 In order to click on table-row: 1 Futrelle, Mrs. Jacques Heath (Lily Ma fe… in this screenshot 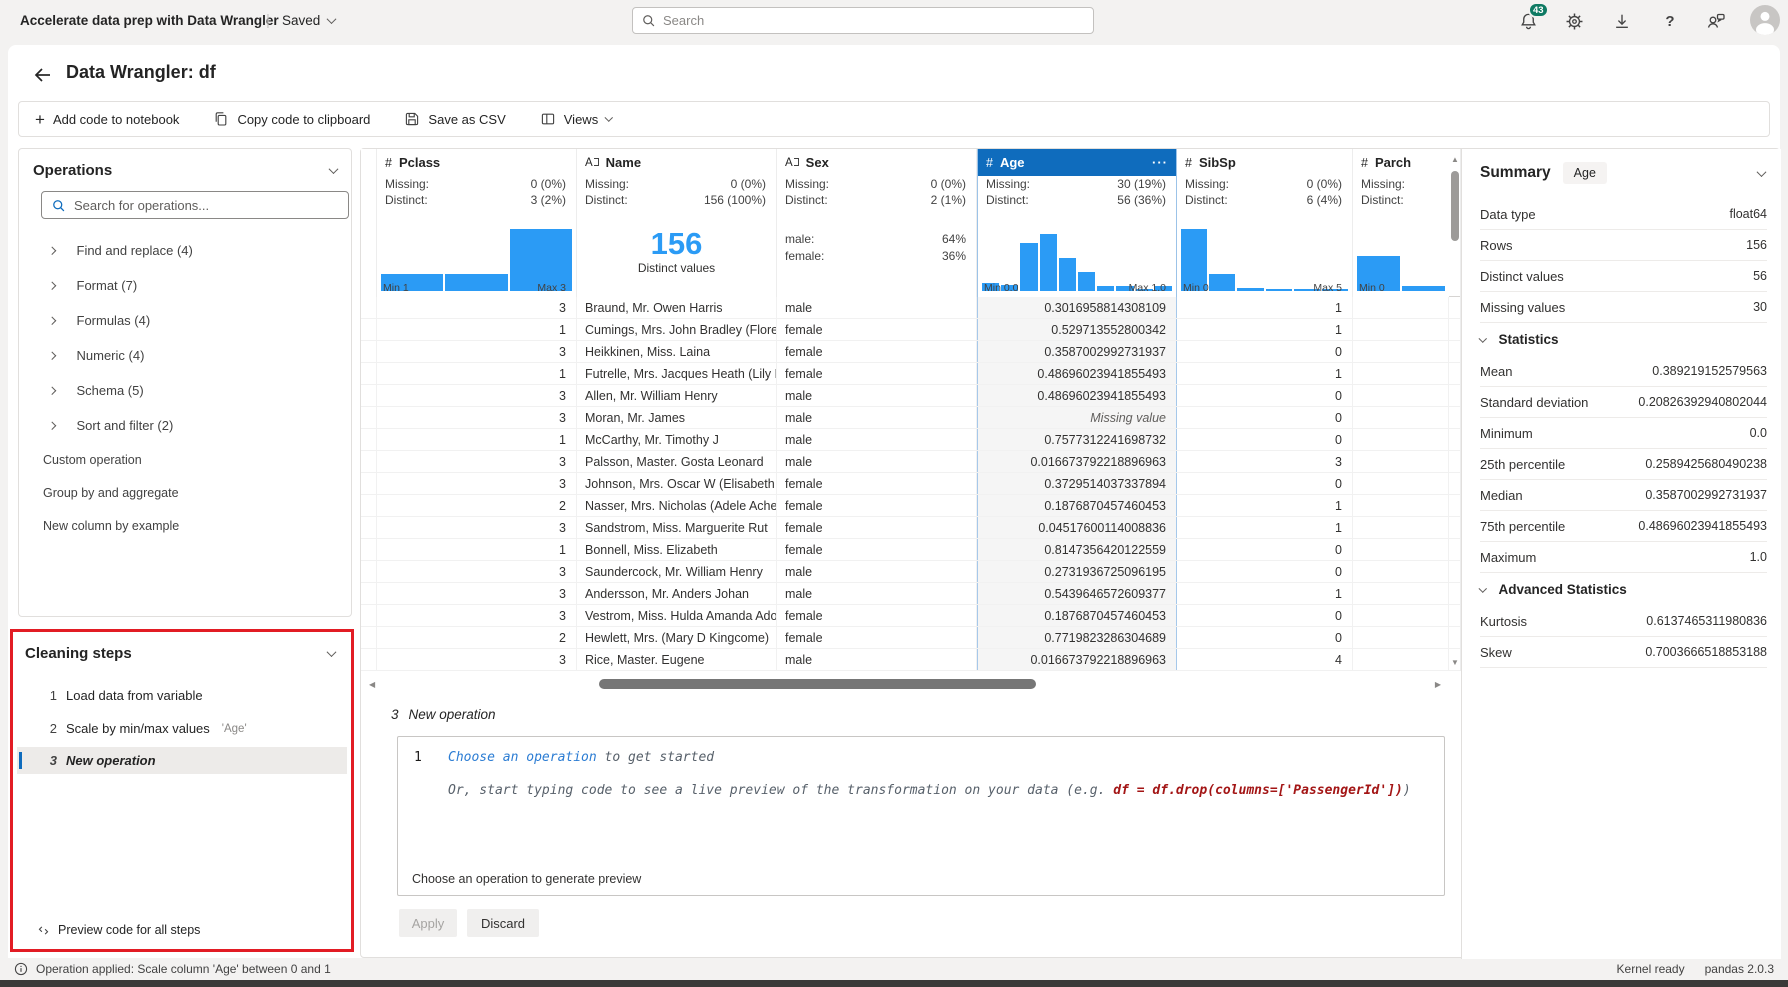, I will do `click(911, 374)`.